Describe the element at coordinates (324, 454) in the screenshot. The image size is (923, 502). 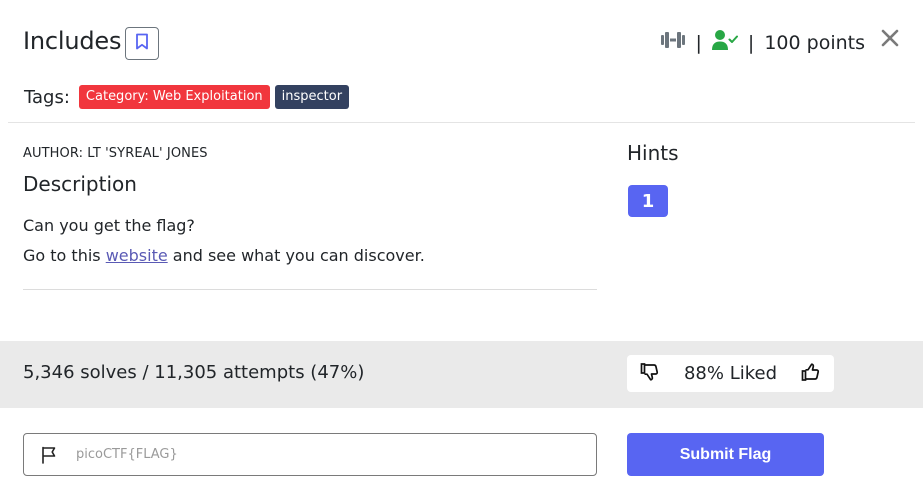
I see `flag-input` at that location.